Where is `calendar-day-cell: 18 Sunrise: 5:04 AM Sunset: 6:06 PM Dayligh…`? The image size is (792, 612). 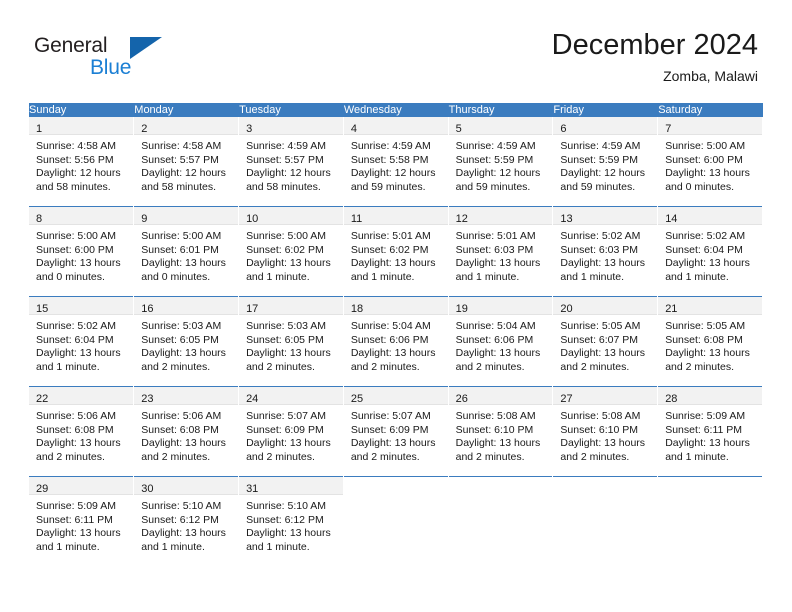 calendar-day-cell: 18 Sunrise: 5:04 AM Sunset: 6:06 PM Dayligh… is located at coordinates (396, 341).